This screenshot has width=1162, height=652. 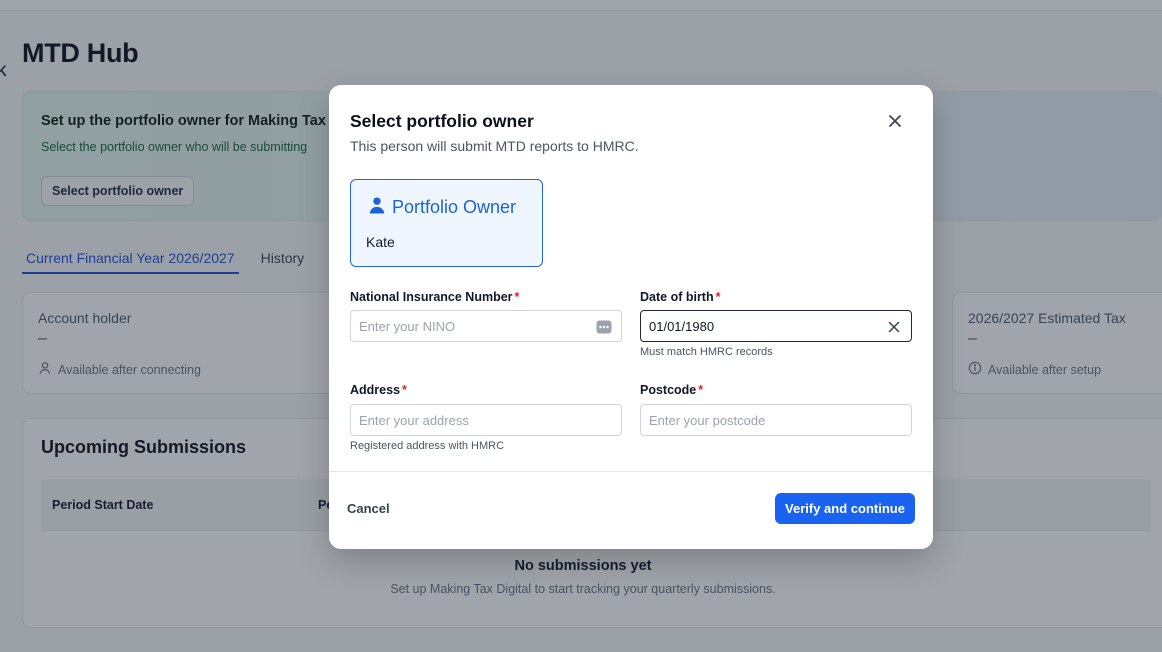 What do you see at coordinates (427, 446) in the screenshot?
I see `address-hint: Registered address with HMRC` at bounding box center [427, 446].